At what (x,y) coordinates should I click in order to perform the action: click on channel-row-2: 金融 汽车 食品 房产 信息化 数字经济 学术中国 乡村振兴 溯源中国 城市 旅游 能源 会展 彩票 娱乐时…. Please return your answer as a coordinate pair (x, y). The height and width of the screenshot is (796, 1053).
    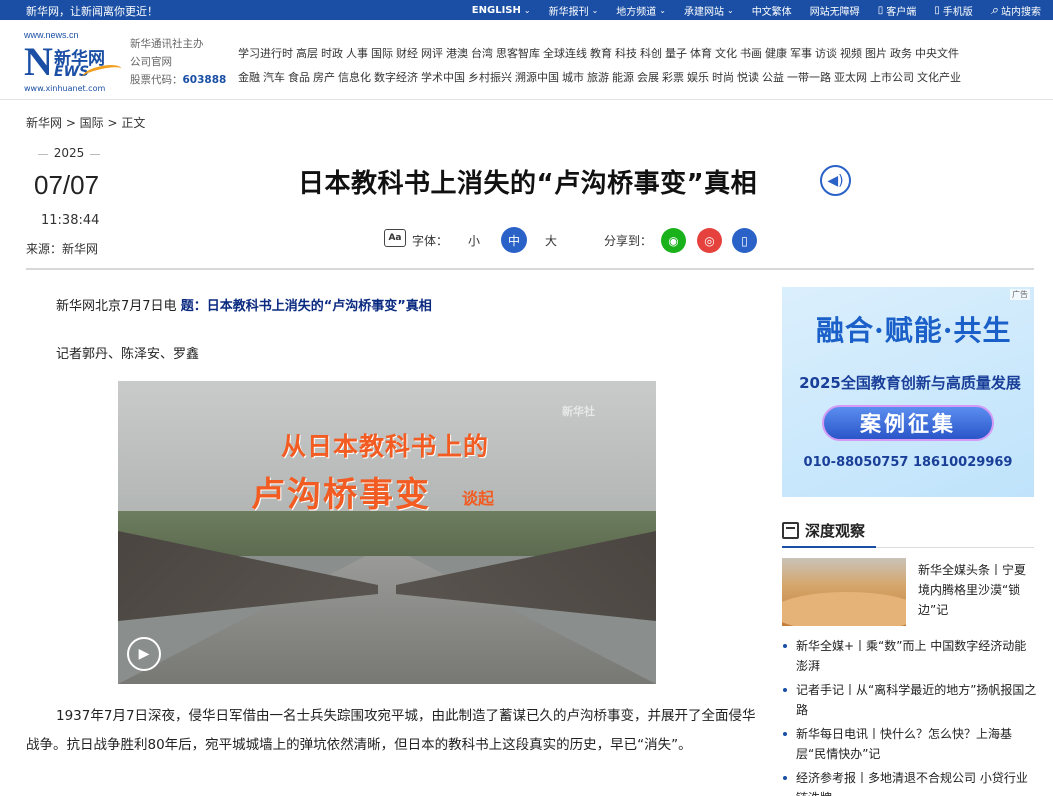
    Looking at the image, I should click on (638, 78).